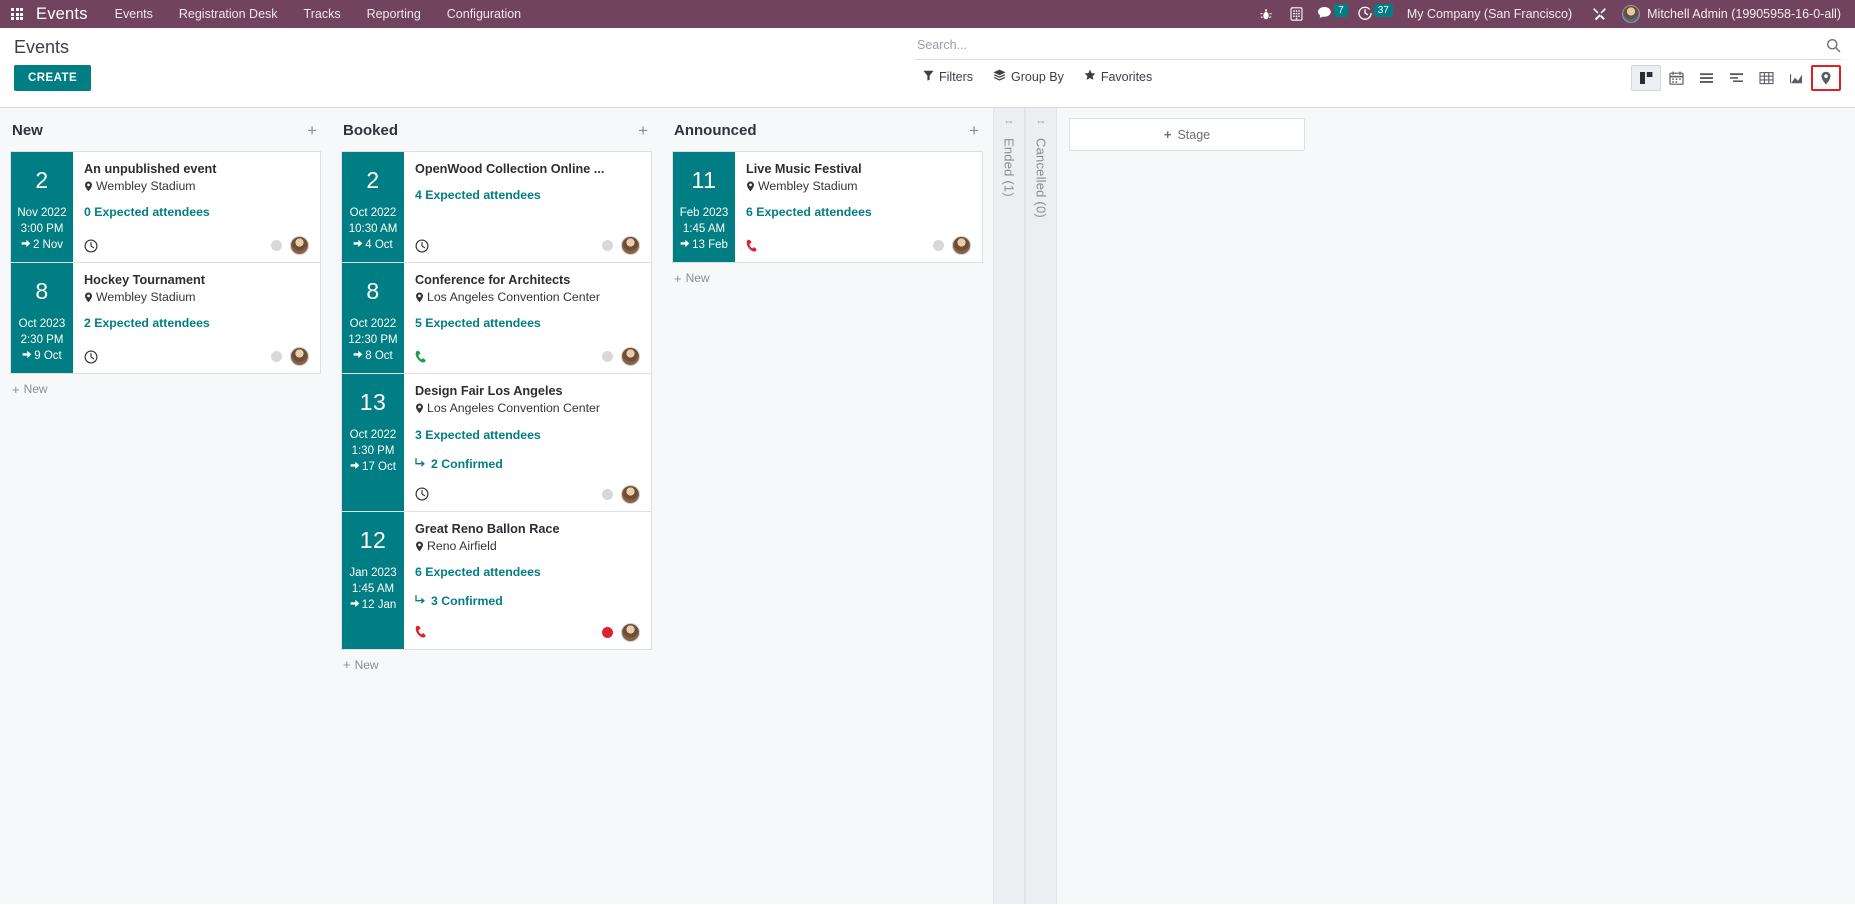 The height and width of the screenshot is (905, 1855). I want to click on menu-item-registration-desk: Registration Desk, so click(228, 14).